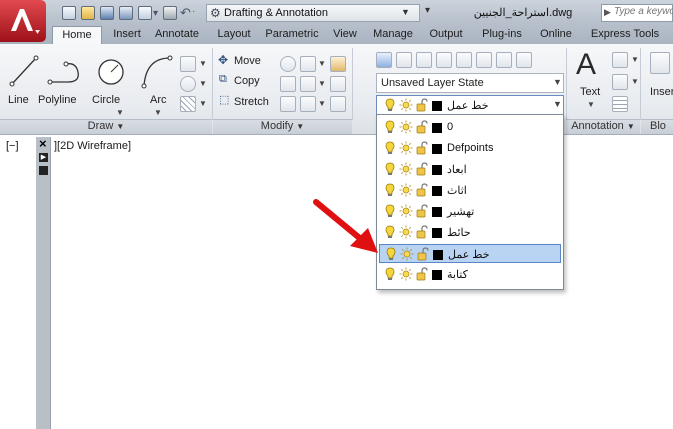  What do you see at coordinates (345, 36) in the screenshot?
I see `tab-view: View` at bounding box center [345, 36].